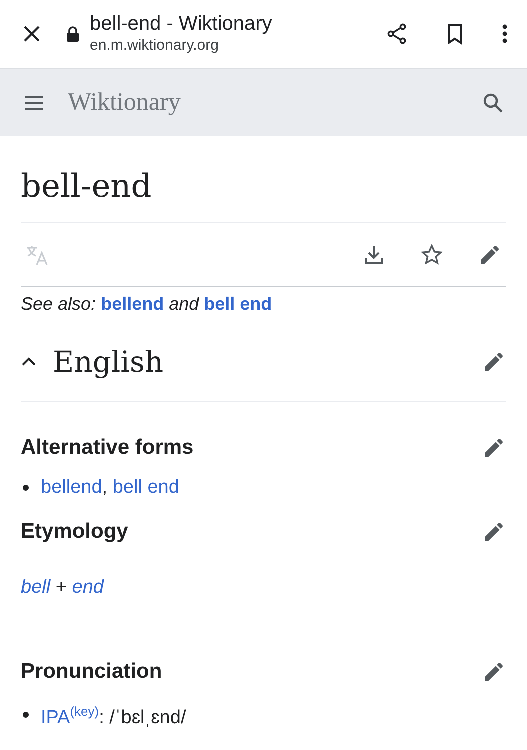 The height and width of the screenshot is (750, 527). Describe the element at coordinates (110, 488) in the screenshot. I see `alternative-forms-line: bellend, bell end` at that location.